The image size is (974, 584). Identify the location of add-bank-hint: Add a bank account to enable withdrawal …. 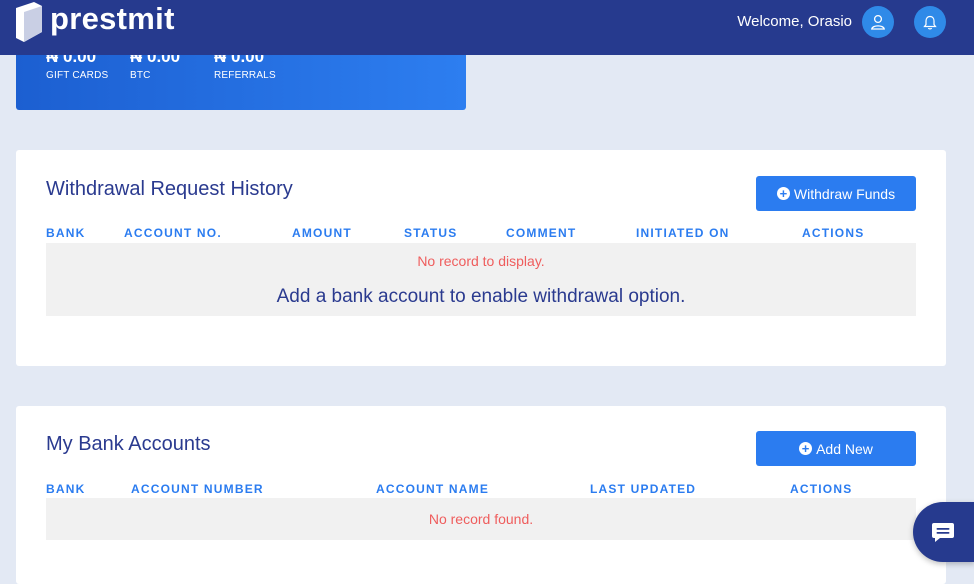
(481, 296).